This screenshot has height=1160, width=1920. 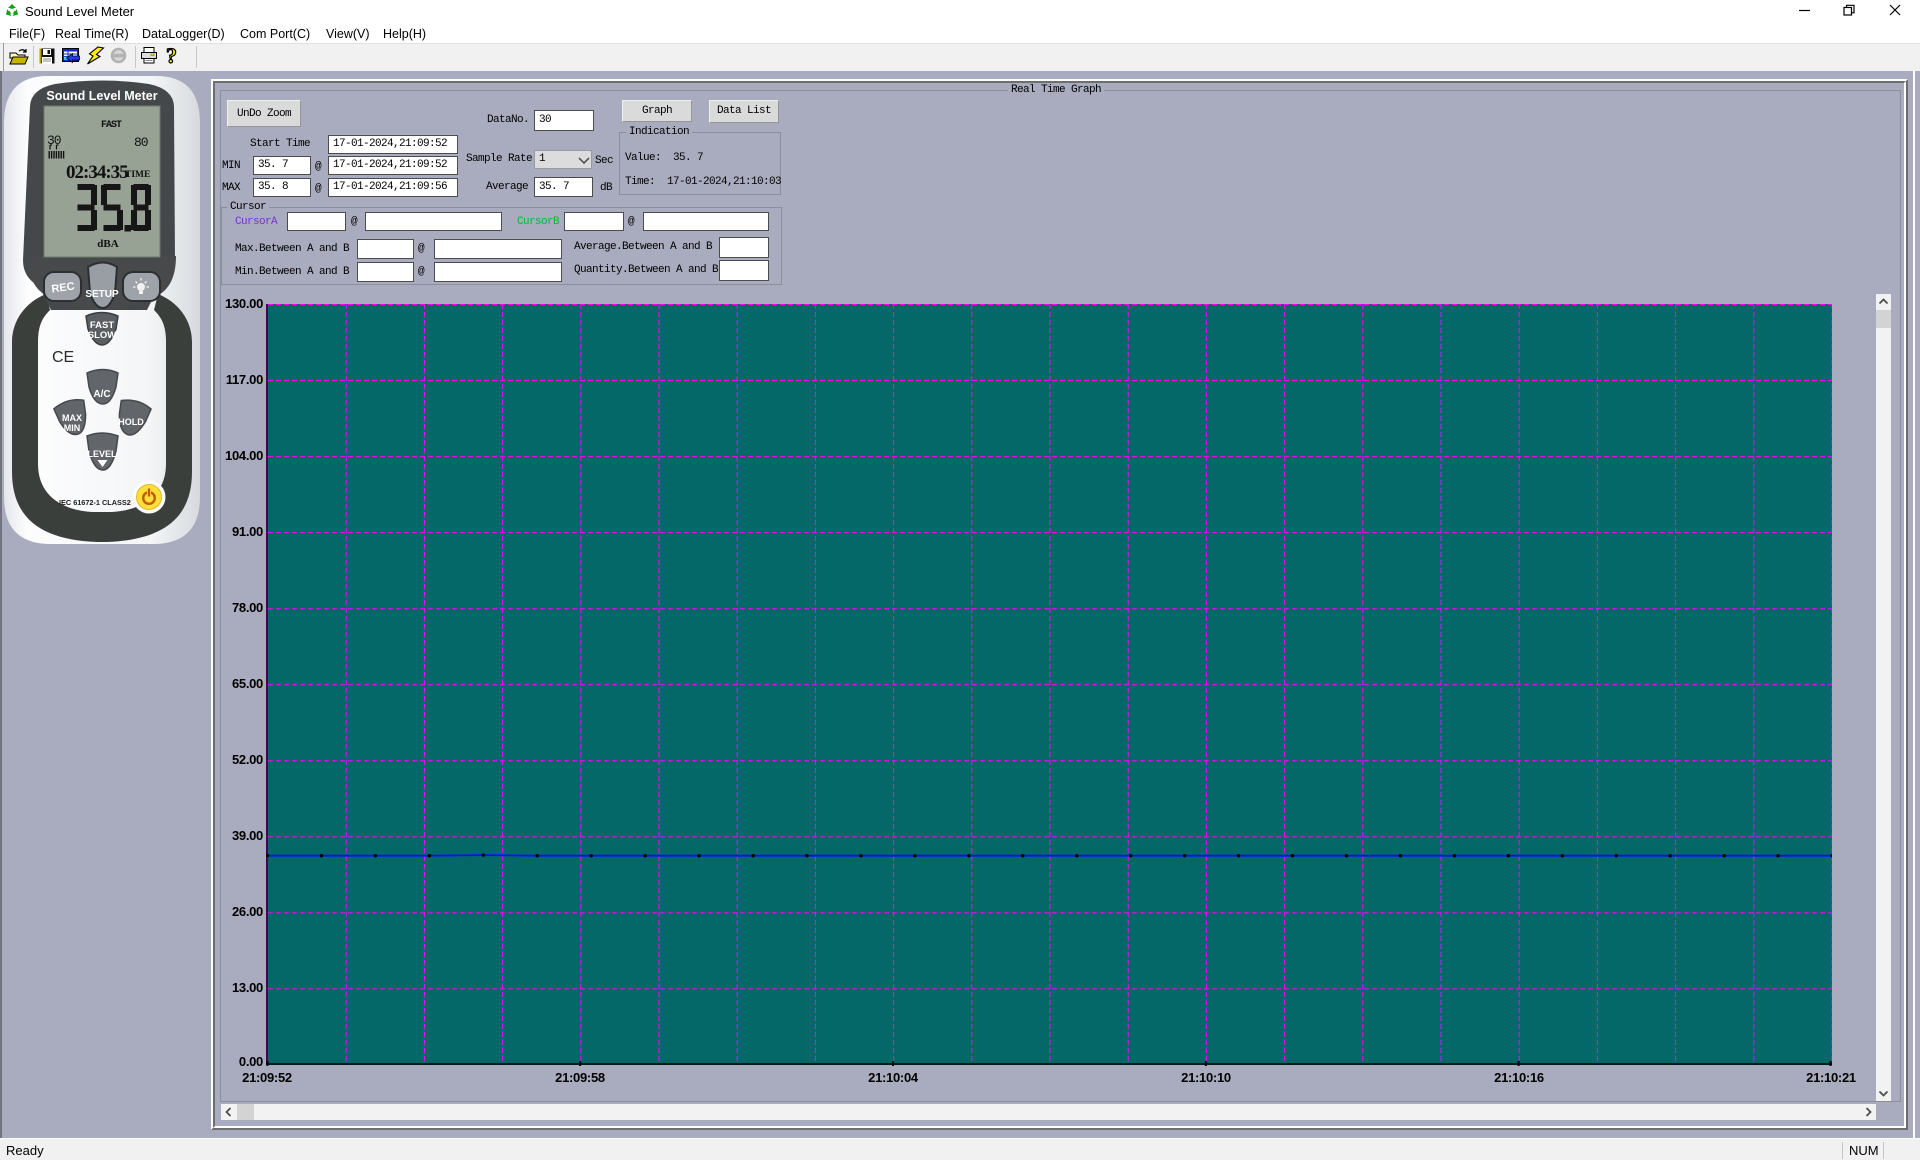 I want to click on svg-text: dBA, so click(x=107, y=244).